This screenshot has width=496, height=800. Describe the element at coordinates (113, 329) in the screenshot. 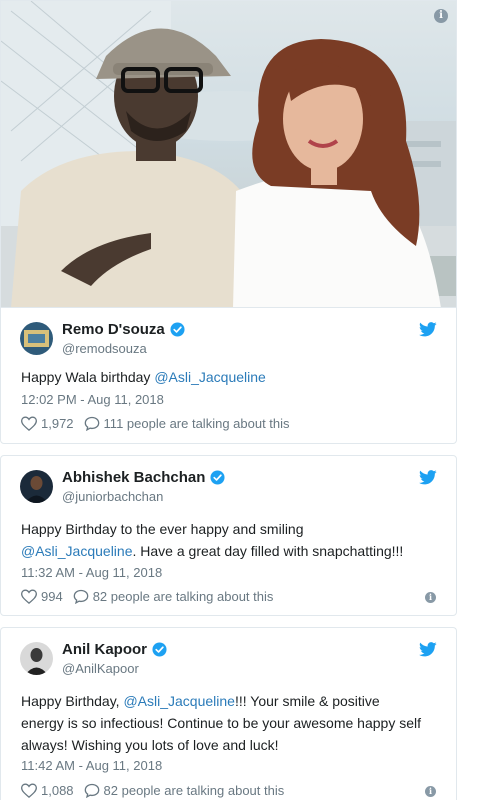

I see `author-name: Remo D'souza` at that location.